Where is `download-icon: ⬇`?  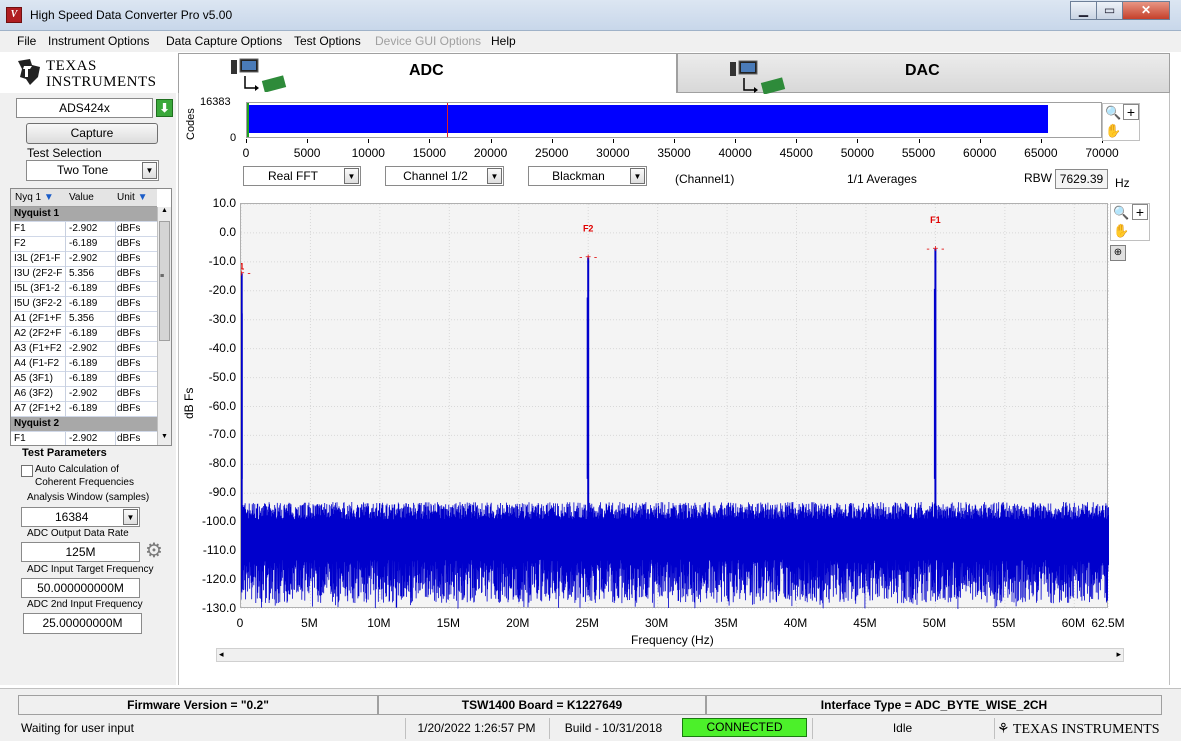
download-icon: ⬇ is located at coordinates (164, 108).